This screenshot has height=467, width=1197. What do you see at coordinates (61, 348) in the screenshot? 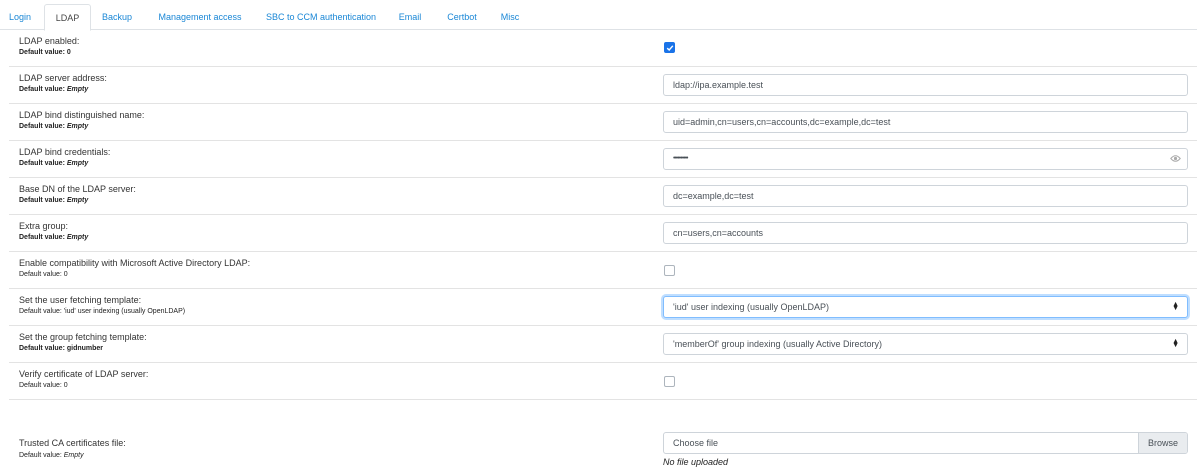
I see `default-value: Default value: gidnumber` at bounding box center [61, 348].